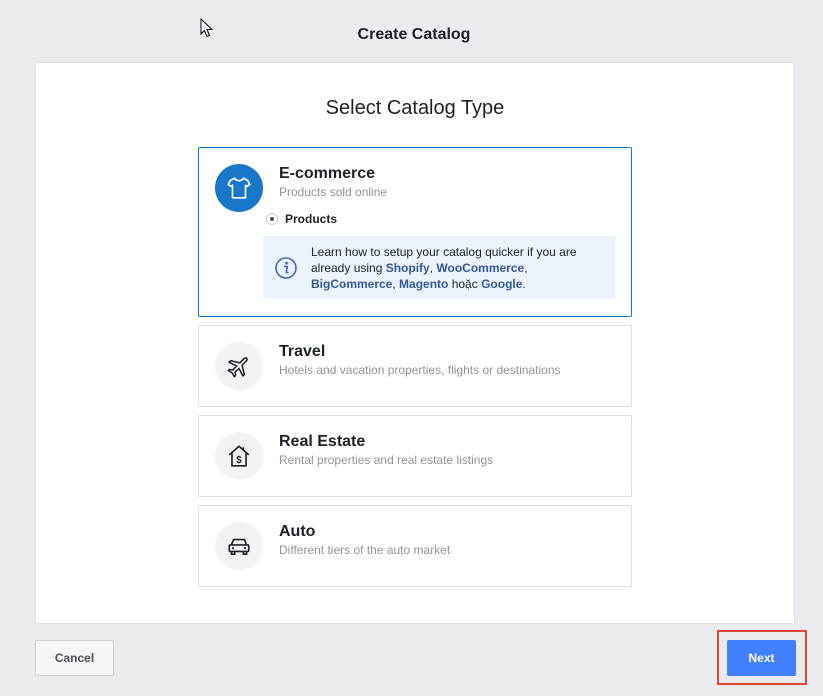  What do you see at coordinates (414, 34) in the screenshot?
I see `page-title: Create Catalog` at bounding box center [414, 34].